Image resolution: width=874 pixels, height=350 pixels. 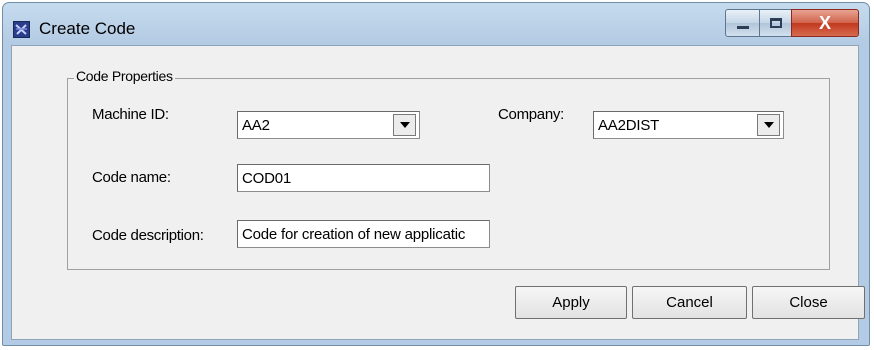 I want to click on company-dropdown-button, so click(x=768, y=125).